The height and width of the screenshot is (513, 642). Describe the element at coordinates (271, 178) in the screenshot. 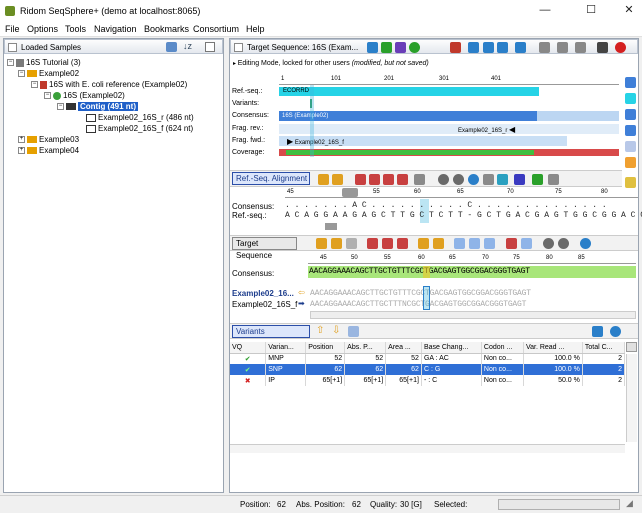

I see `ref-seq-alignment-tab: Ref.-Seq. Alignment` at that location.